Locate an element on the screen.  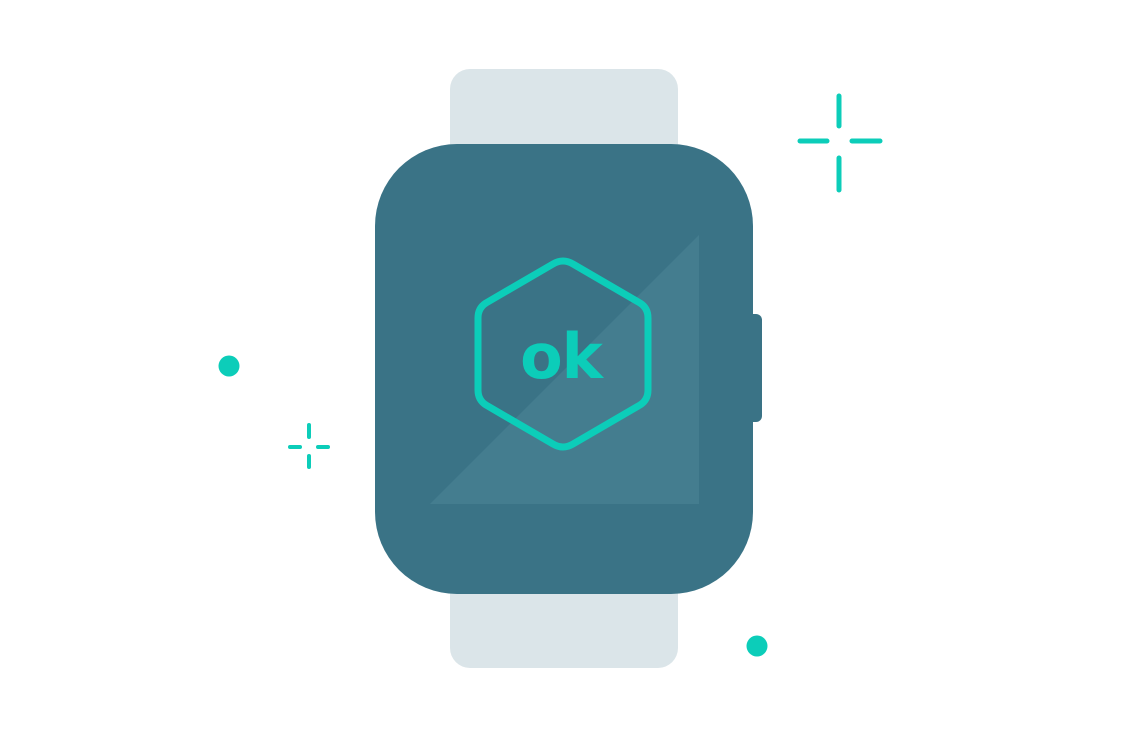
badge-ok-text: ok is located at coordinates (562, 356).